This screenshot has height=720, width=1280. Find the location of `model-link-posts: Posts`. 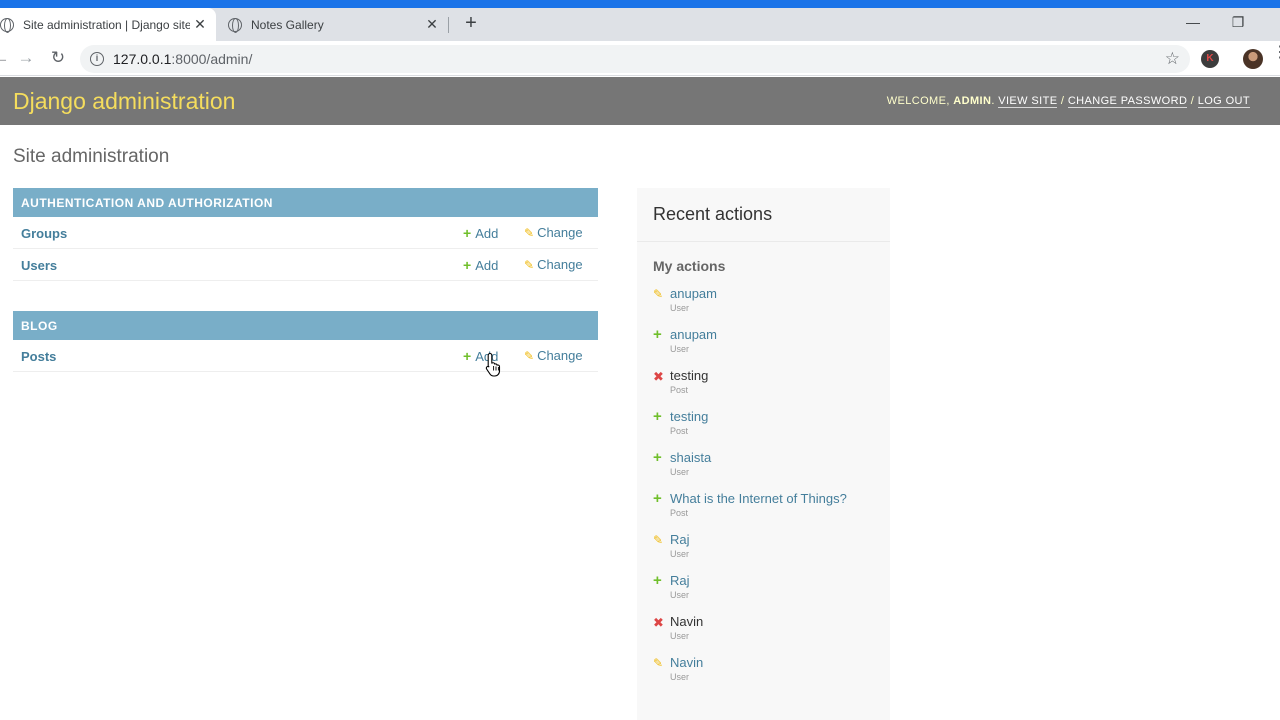

model-link-posts: Posts is located at coordinates (38, 356).